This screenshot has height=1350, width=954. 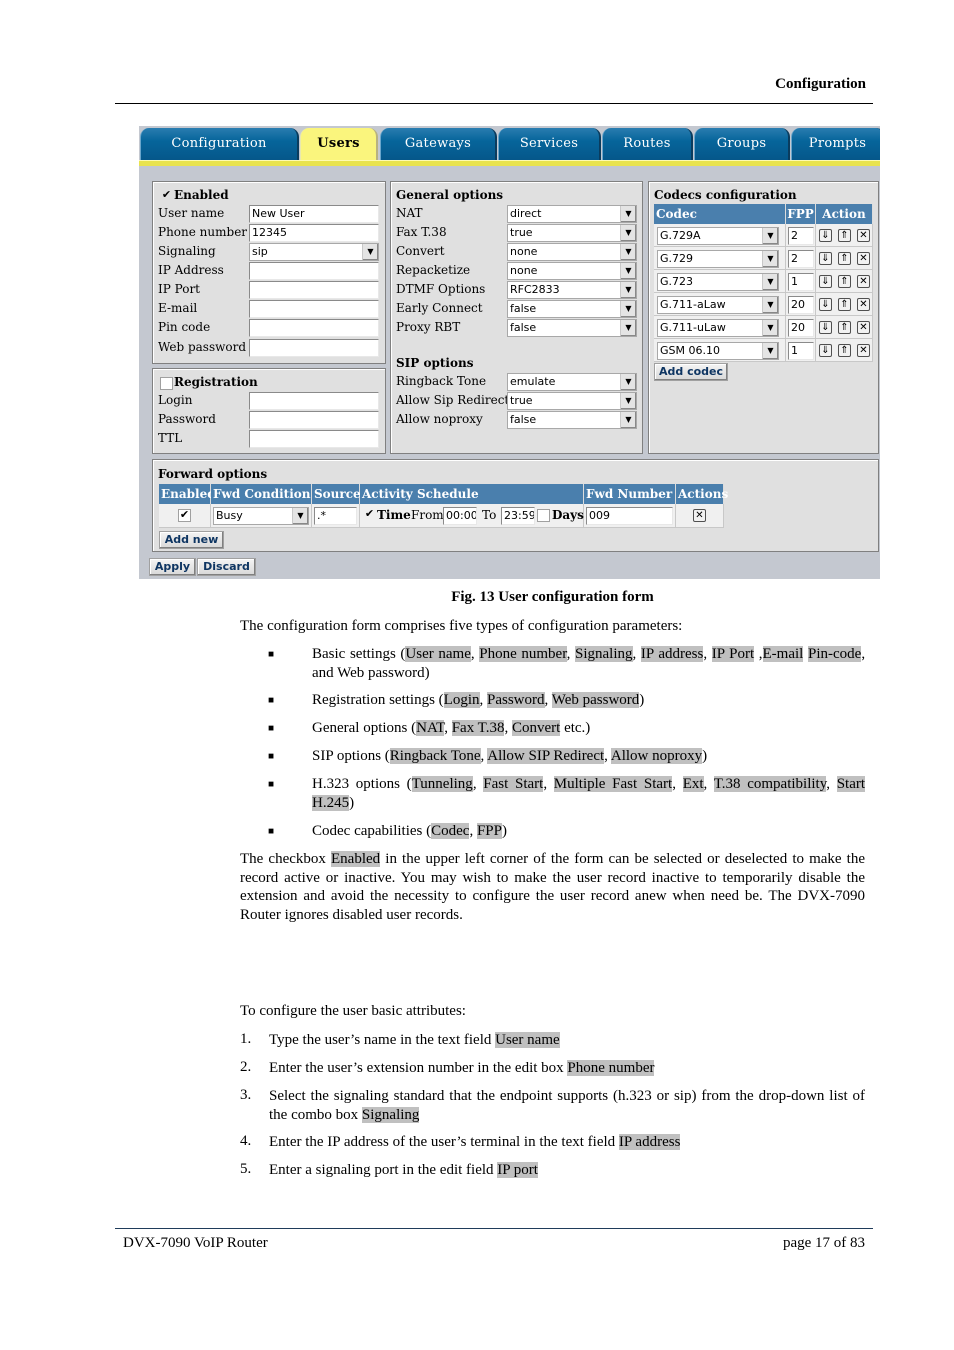 What do you see at coordinates (572, 214) in the screenshot?
I see `nat-select: direct ▼` at bounding box center [572, 214].